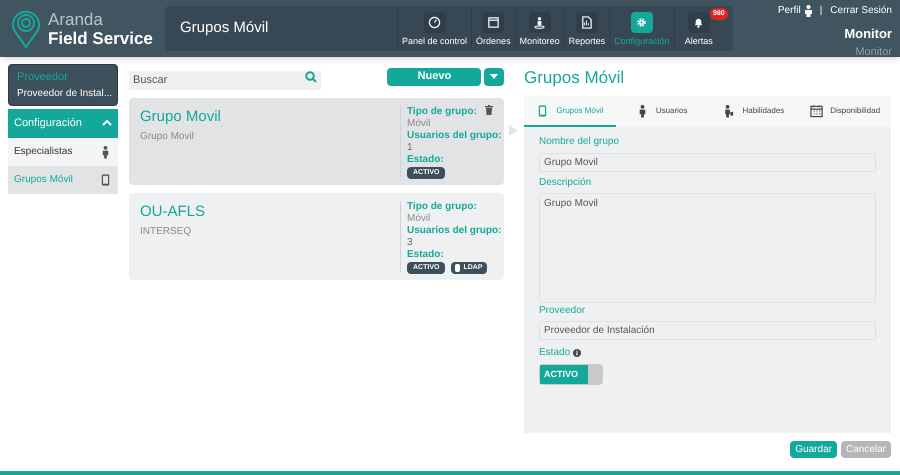  What do you see at coordinates (579, 142) in the screenshot?
I see `field-label: Nombre del grupo` at bounding box center [579, 142].